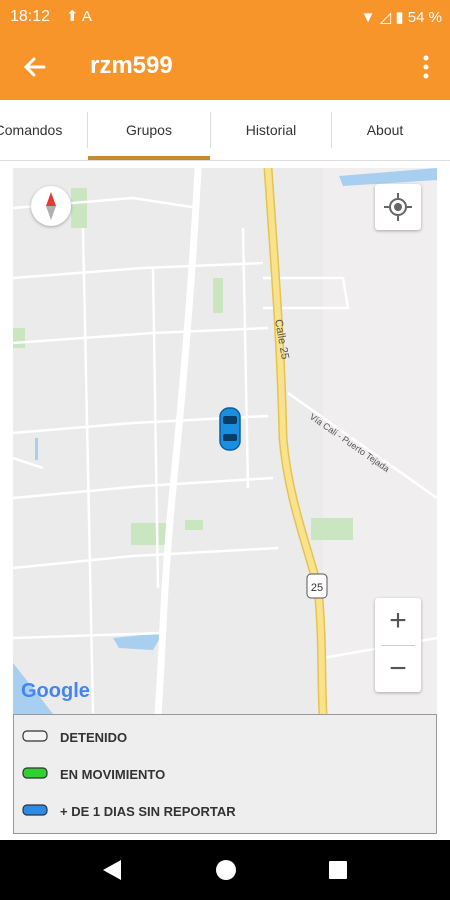 Image resolution: width=450 pixels, height=900 pixels. I want to click on crosshair-icon, so click(398, 207).